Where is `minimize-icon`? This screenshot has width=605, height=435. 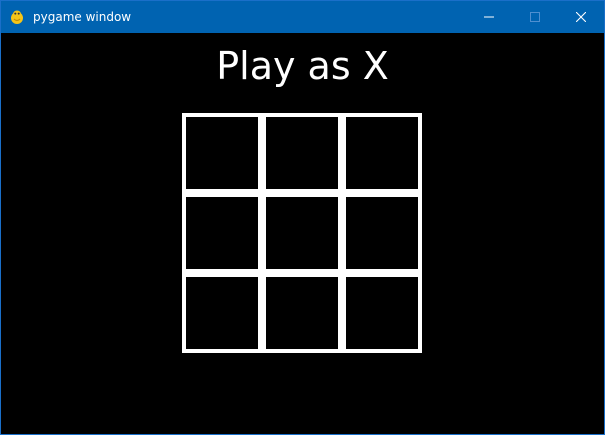 minimize-icon is located at coordinates (489, 17).